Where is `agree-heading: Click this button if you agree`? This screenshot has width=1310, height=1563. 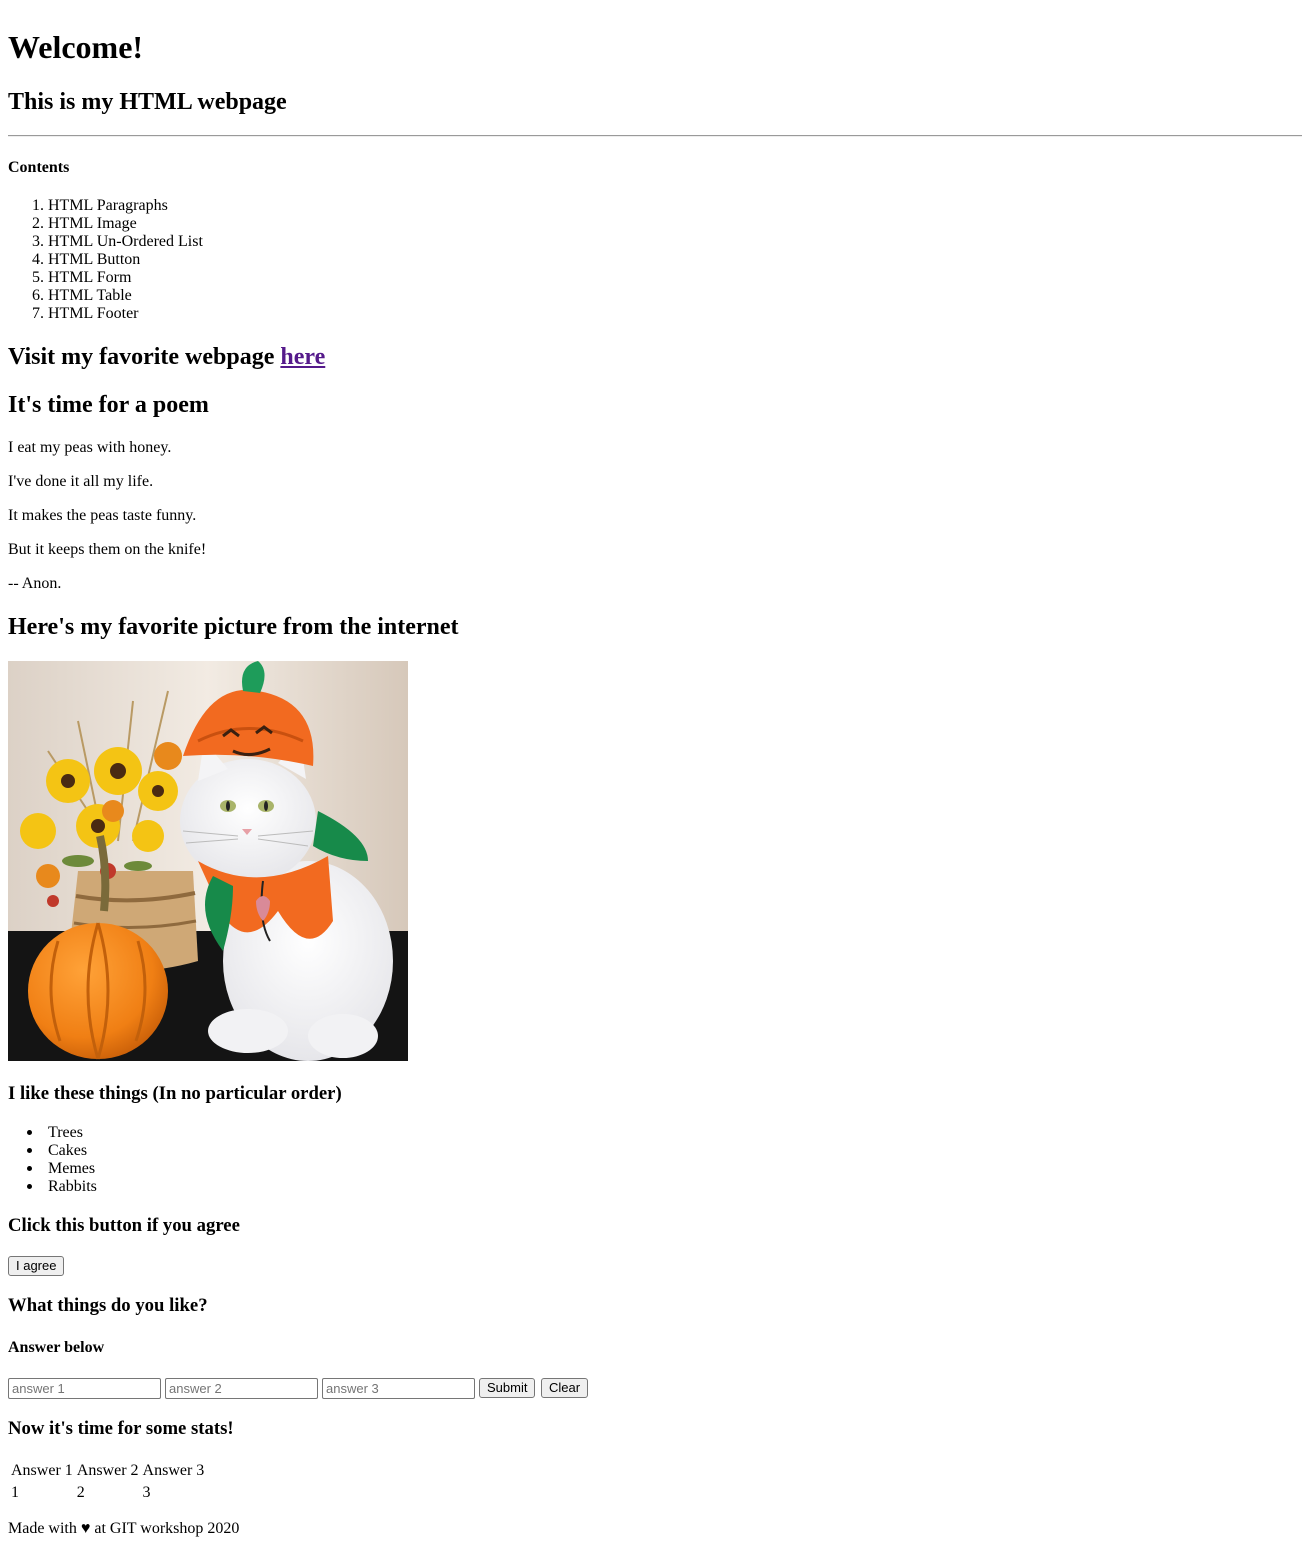
agree-heading: Click this button if you agree is located at coordinates (124, 1225).